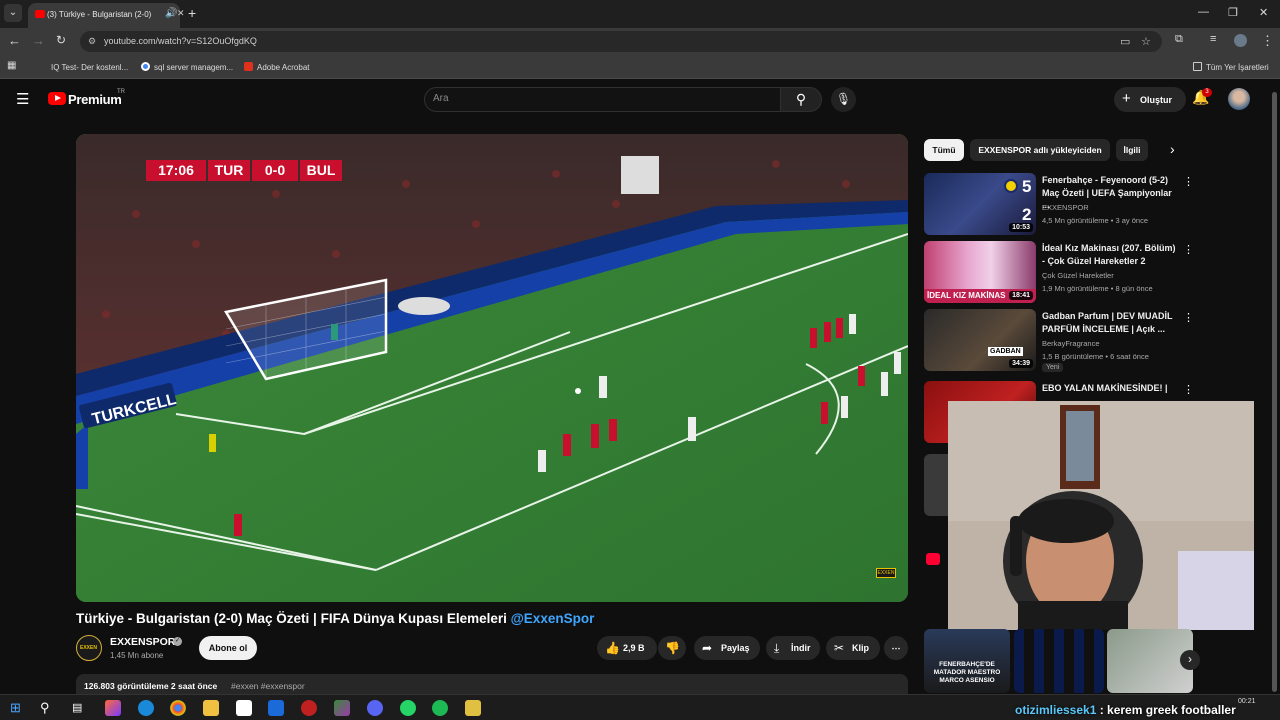 This screenshot has height=720, width=1280. Describe the element at coordinates (61, 40) in the screenshot. I see `reload-icon: ↻` at that location.